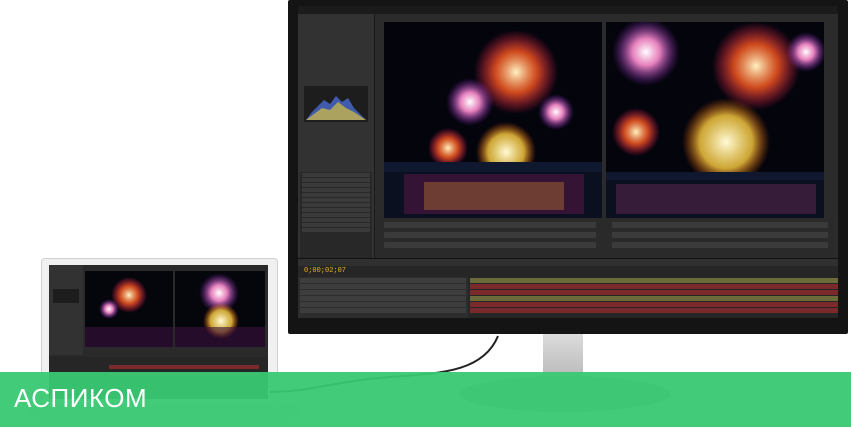 The height and width of the screenshot is (430, 851). I want to click on timeline-panel: 0;00;02;07, so click(568, 288).